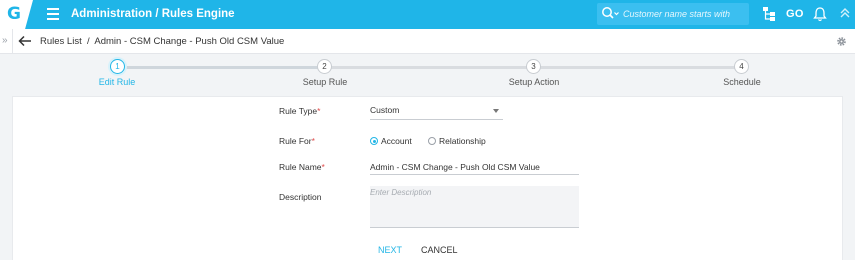 This screenshot has height=260, width=855. What do you see at coordinates (325, 82) in the screenshot?
I see `step-2-label: Setup Rule` at bounding box center [325, 82].